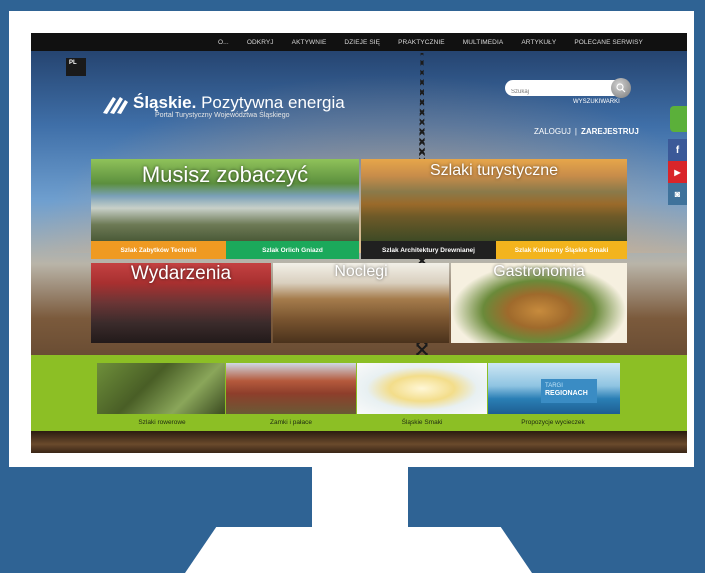 The width and height of the screenshot is (705, 573). Describe the element at coordinates (361, 271) in the screenshot. I see `tile-title: Noclegi` at that location.